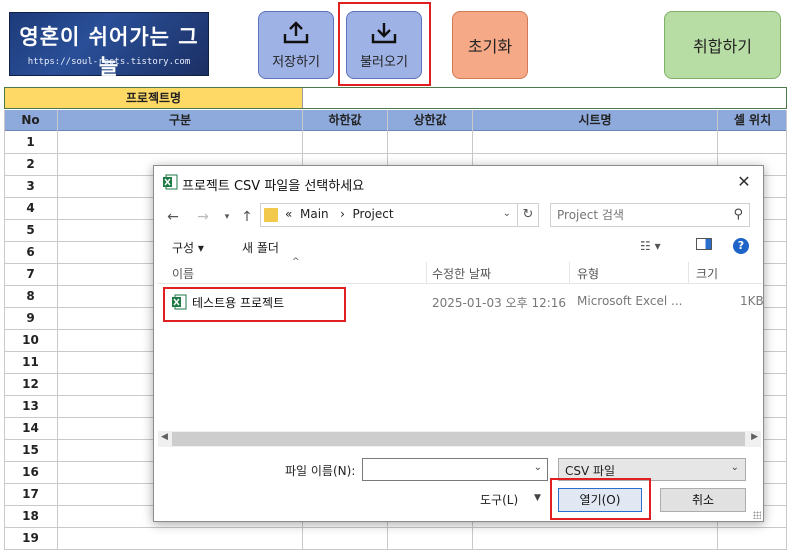 The image size is (805, 550). I want to click on scroll-right-icon: ▶, so click(754, 437).